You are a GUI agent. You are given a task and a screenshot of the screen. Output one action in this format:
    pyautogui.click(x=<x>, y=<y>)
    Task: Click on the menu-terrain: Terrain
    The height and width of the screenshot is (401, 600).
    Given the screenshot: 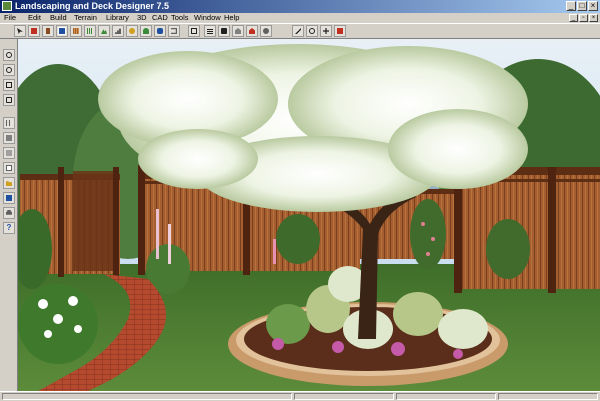 What is the action you would take?
    pyautogui.click(x=85, y=18)
    